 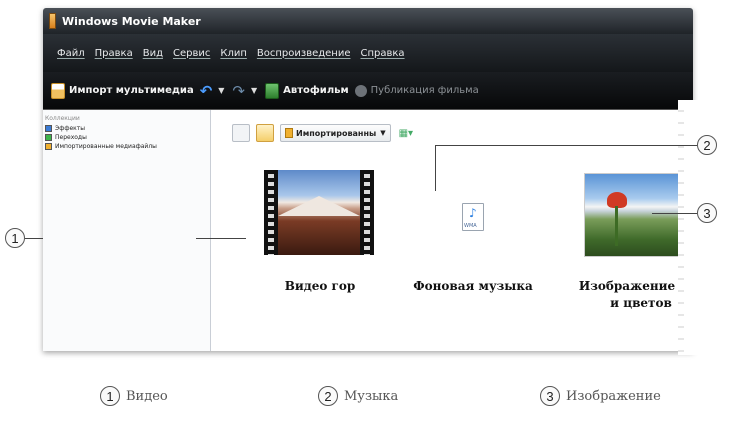 What do you see at coordinates (221, 90) in the screenshot?
I see `undo-dropdown-icon: ▼` at bounding box center [221, 90].